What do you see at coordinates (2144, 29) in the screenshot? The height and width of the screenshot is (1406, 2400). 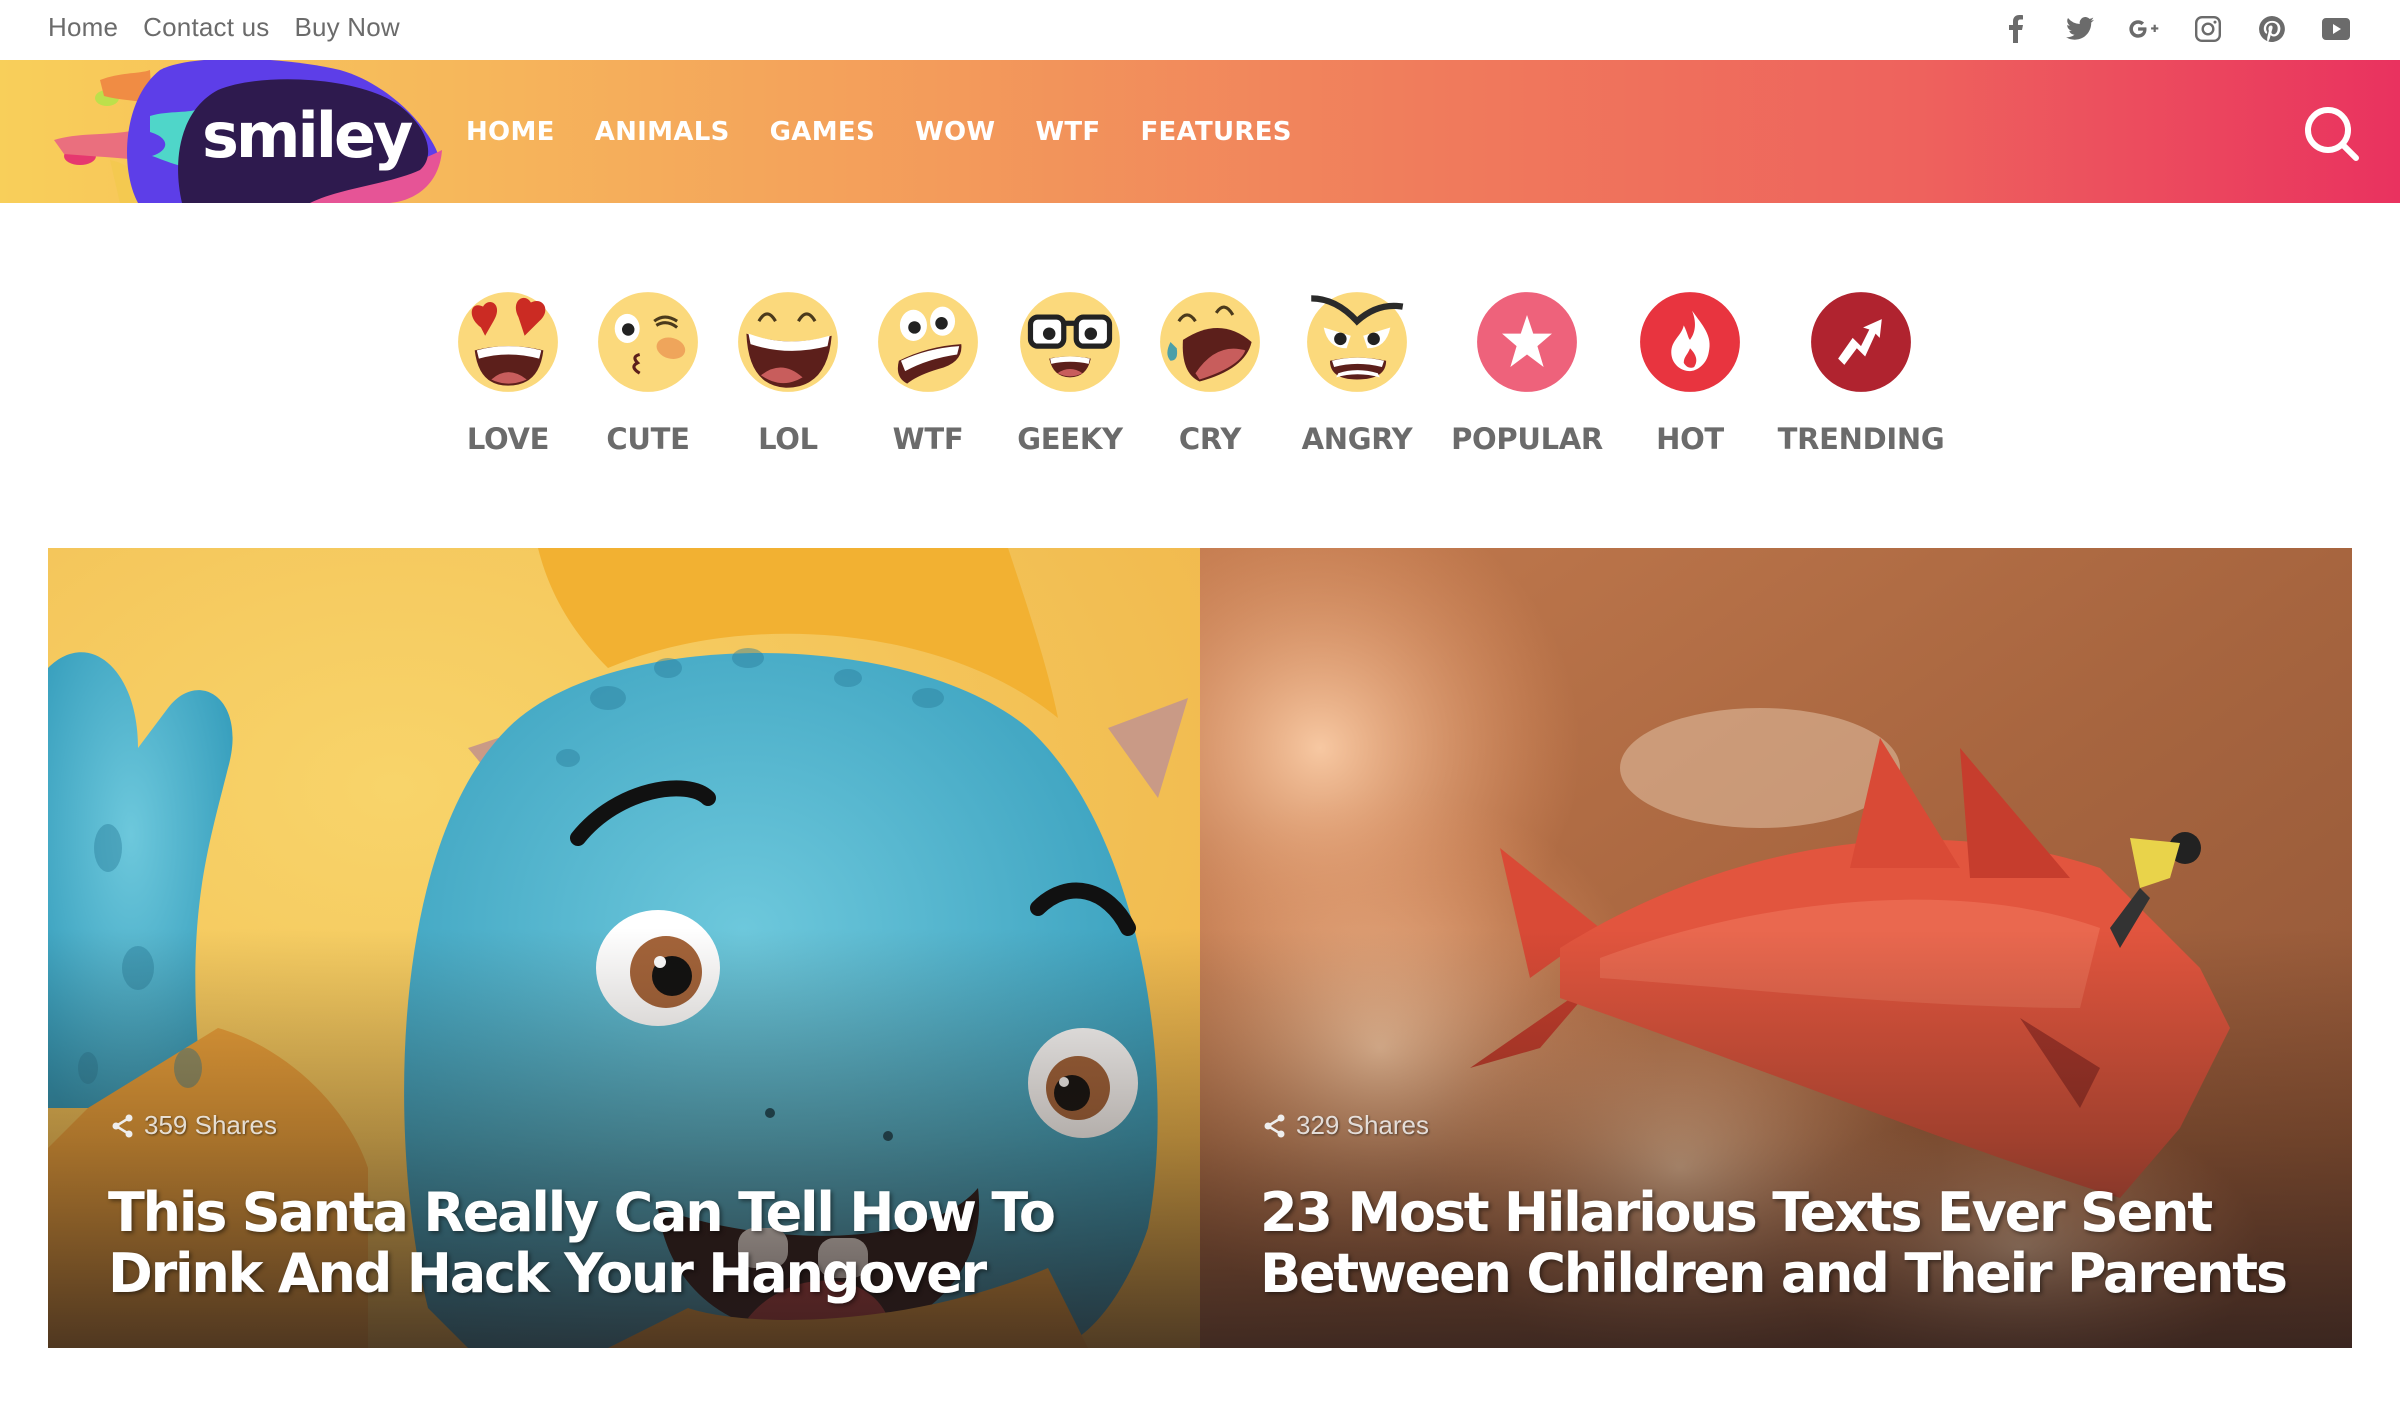 I see `google-plus-icon` at bounding box center [2144, 29].